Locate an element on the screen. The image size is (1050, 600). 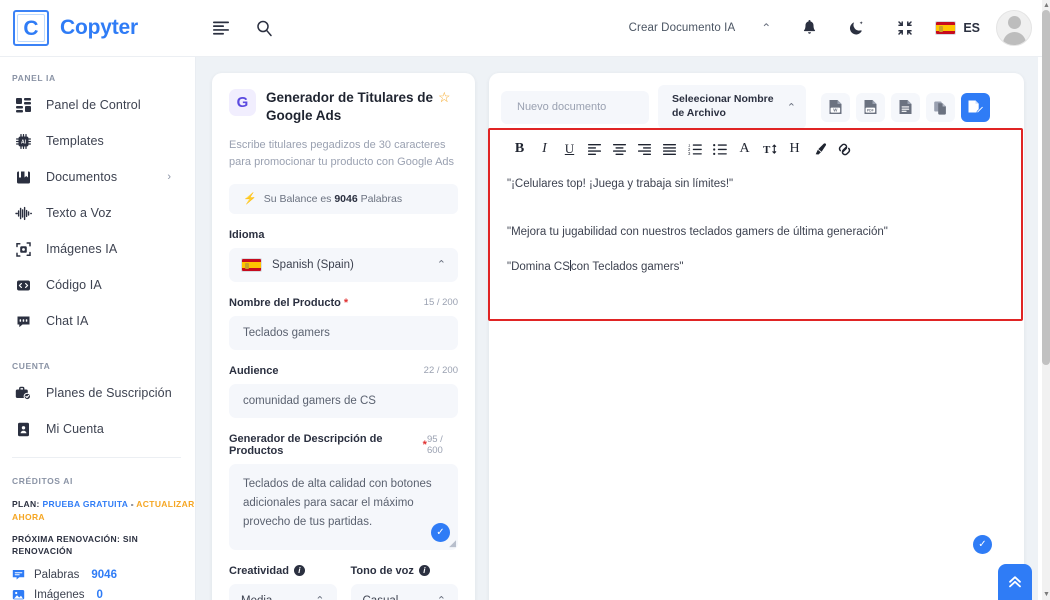
svg-text: PDF is located at coordinates (870, 111).